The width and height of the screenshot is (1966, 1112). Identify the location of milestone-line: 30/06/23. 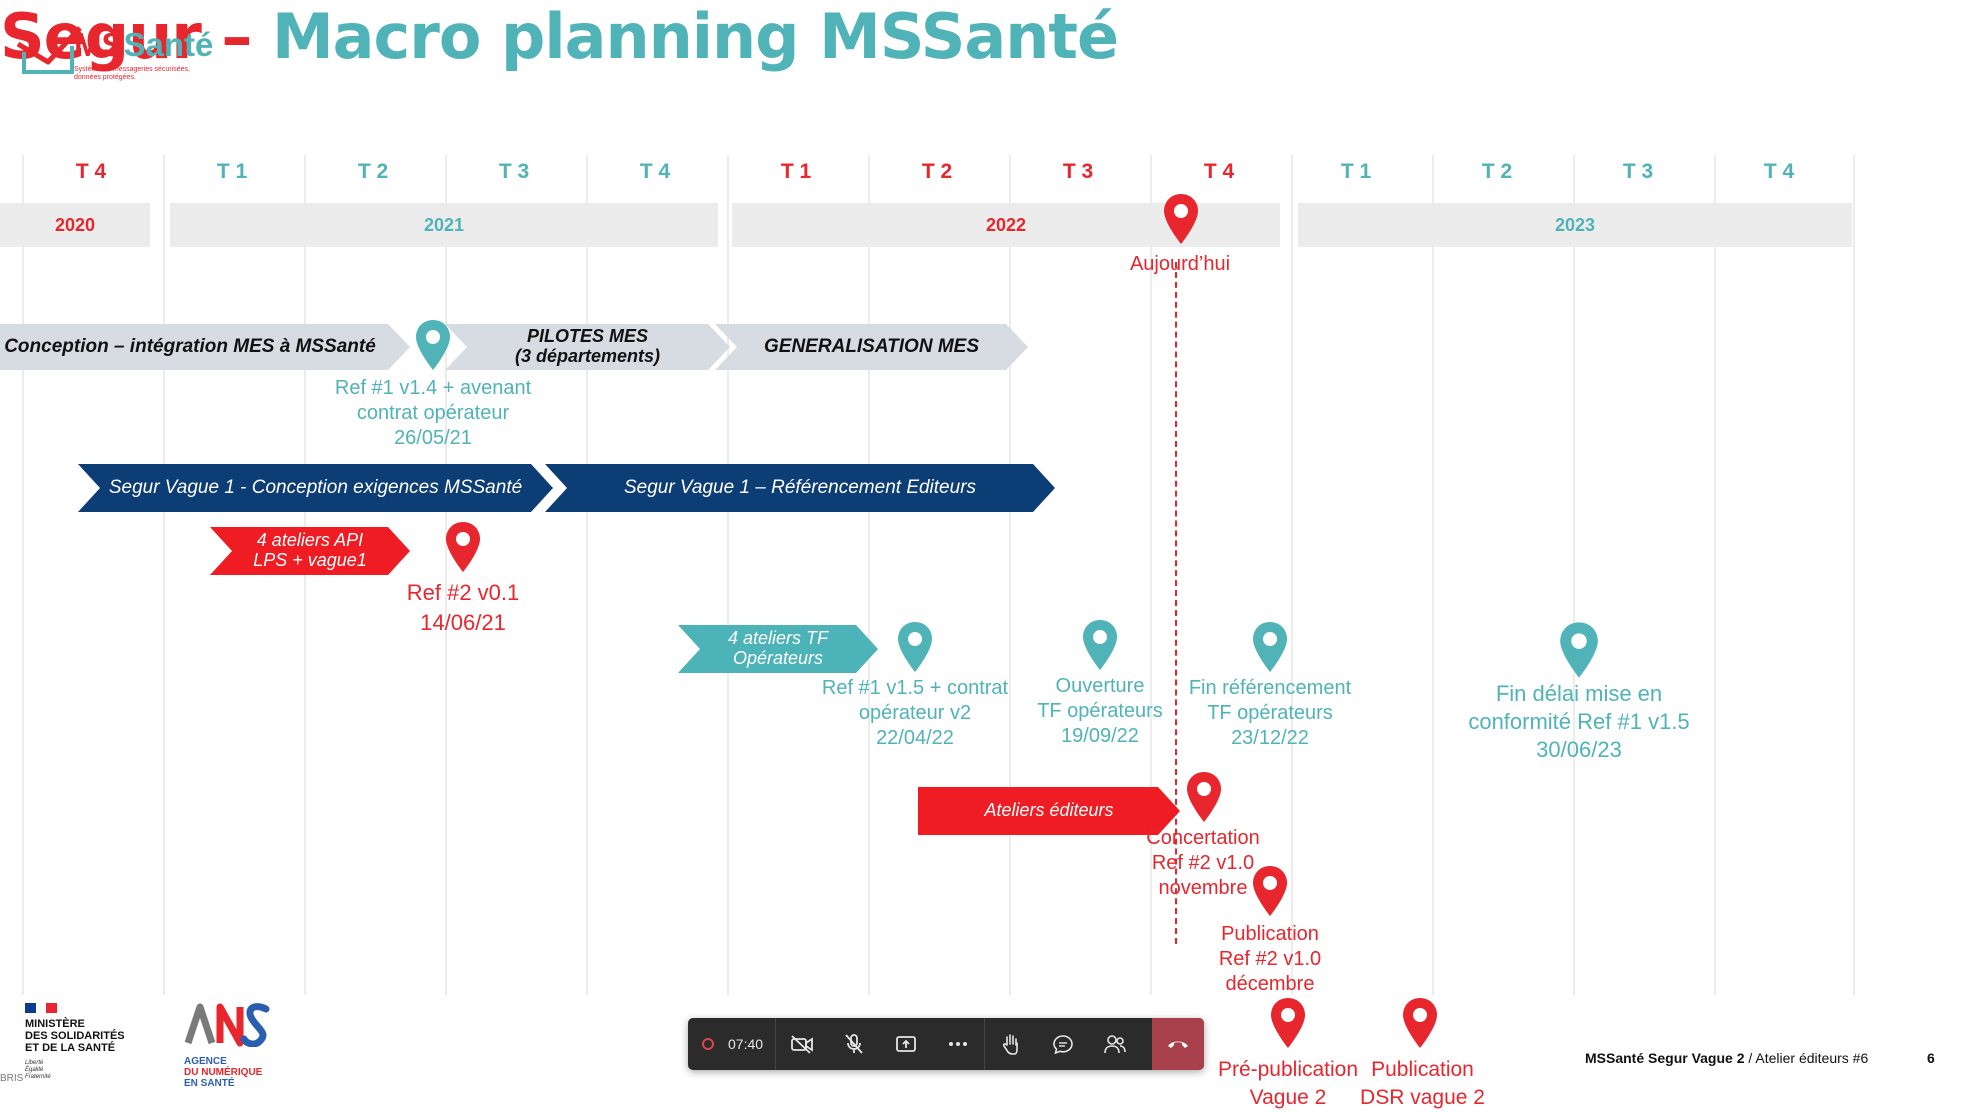
(1579, 749).